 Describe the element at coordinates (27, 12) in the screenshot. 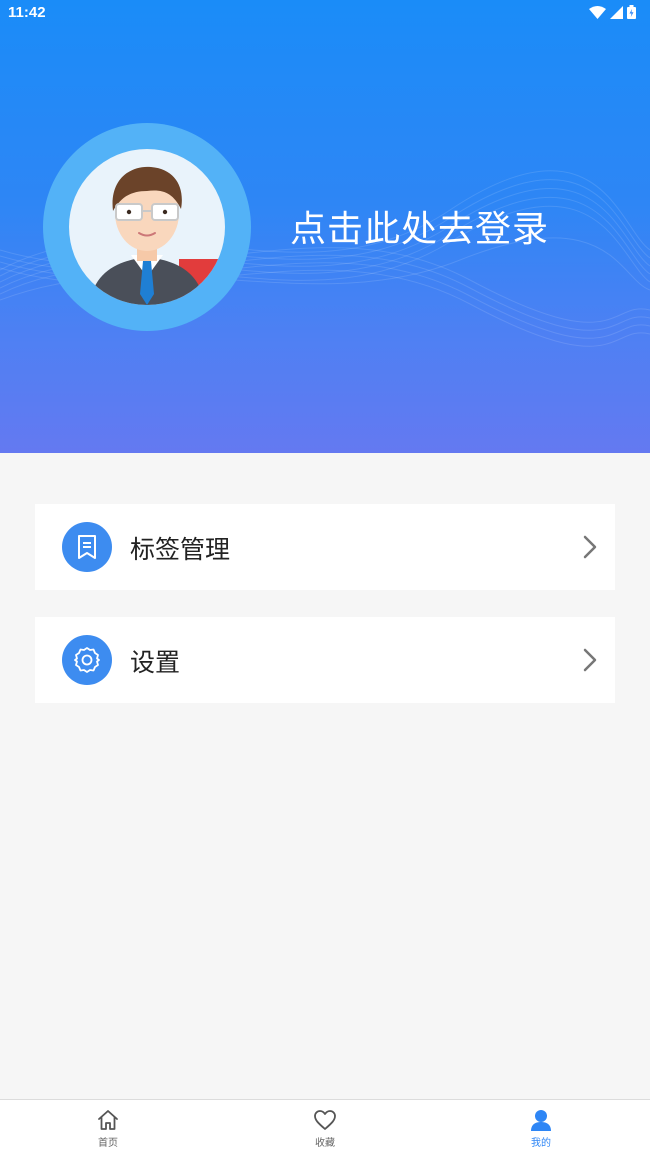

I see `status-time: 11:42` at that location.